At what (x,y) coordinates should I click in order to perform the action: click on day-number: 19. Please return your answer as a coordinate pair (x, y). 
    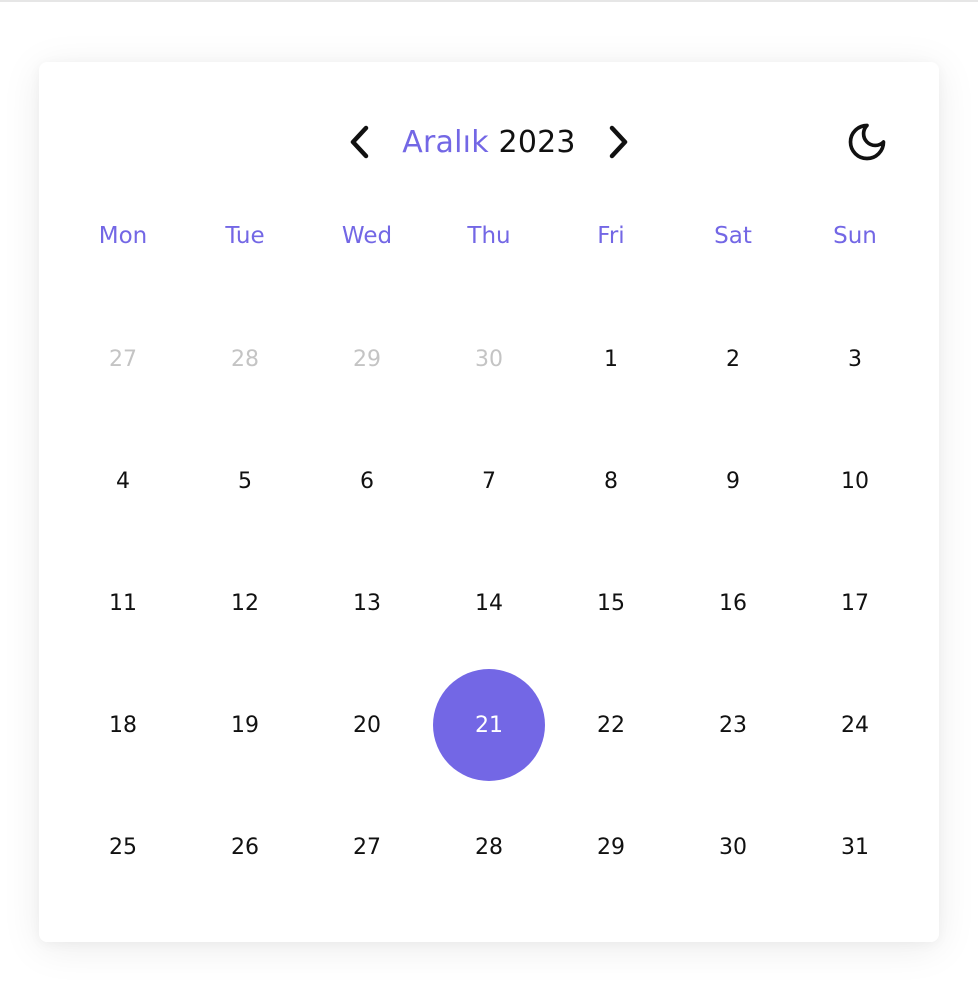
    Looking at the image, I should click on (245, 725).